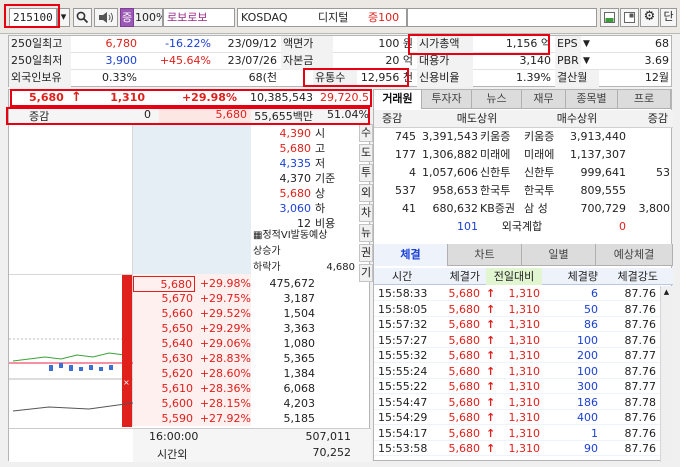 The height and width of the screenshot is (467, 680). Describe the element at coordinates (398, 99) in the screenshot. I see `tab-broker-0: 거래원` at that location.